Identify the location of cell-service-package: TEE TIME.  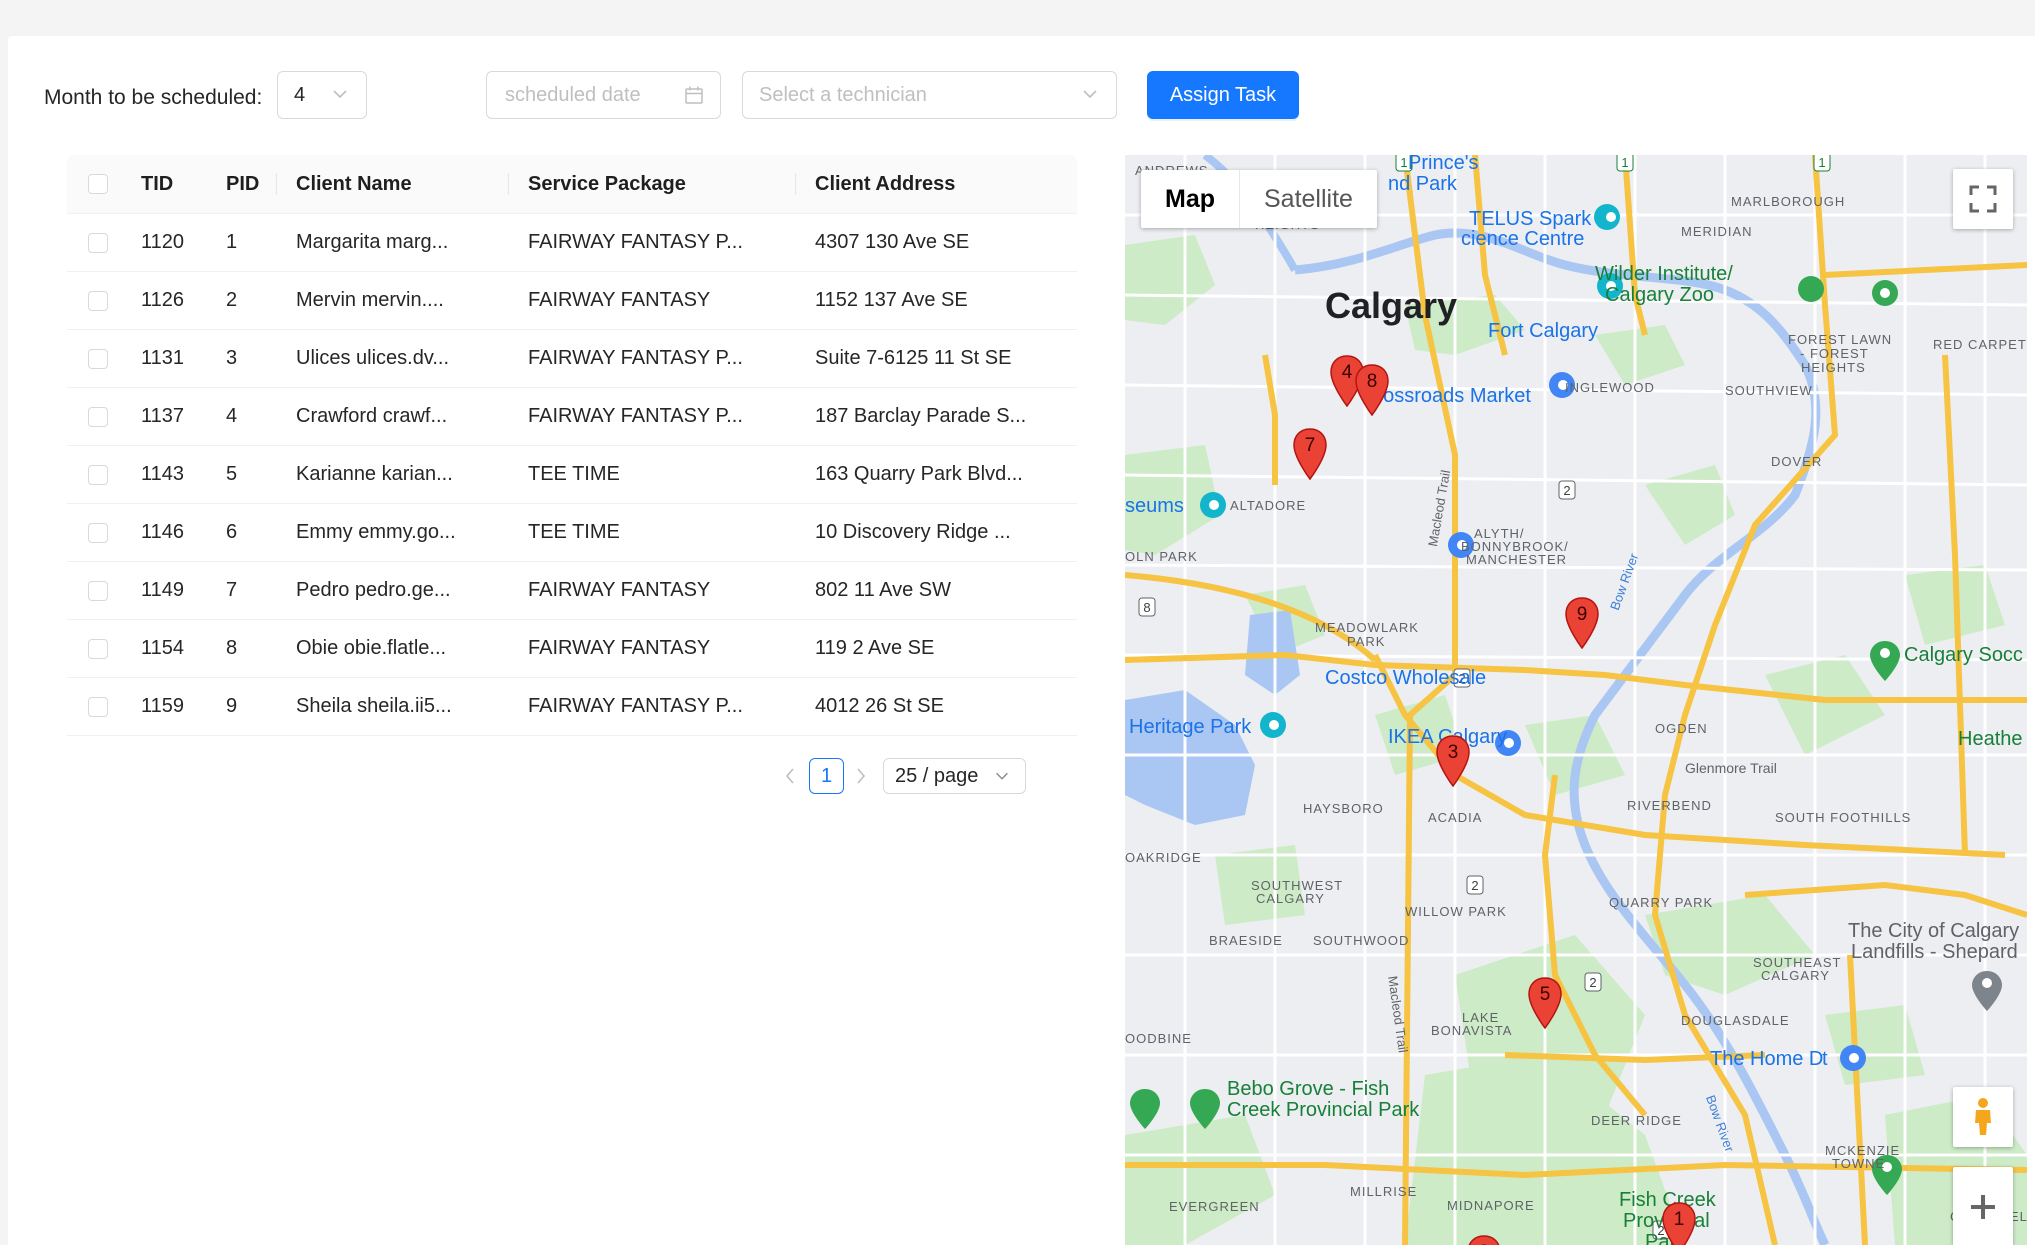
(574, 474).